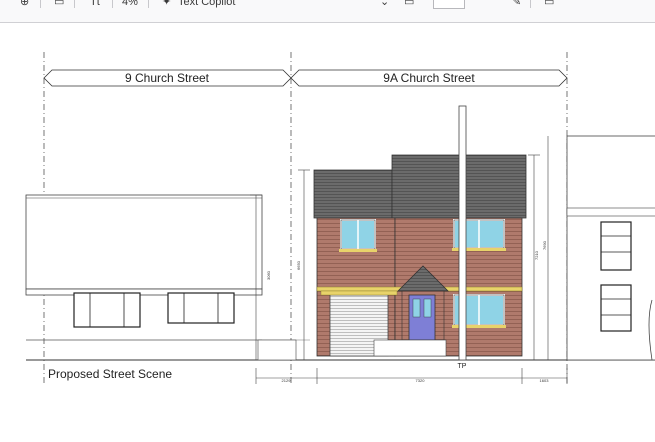 The width and height of the screenshot is (655, 442). I want to click on dim-bottom-3-text: 1603, so click(545, 380).